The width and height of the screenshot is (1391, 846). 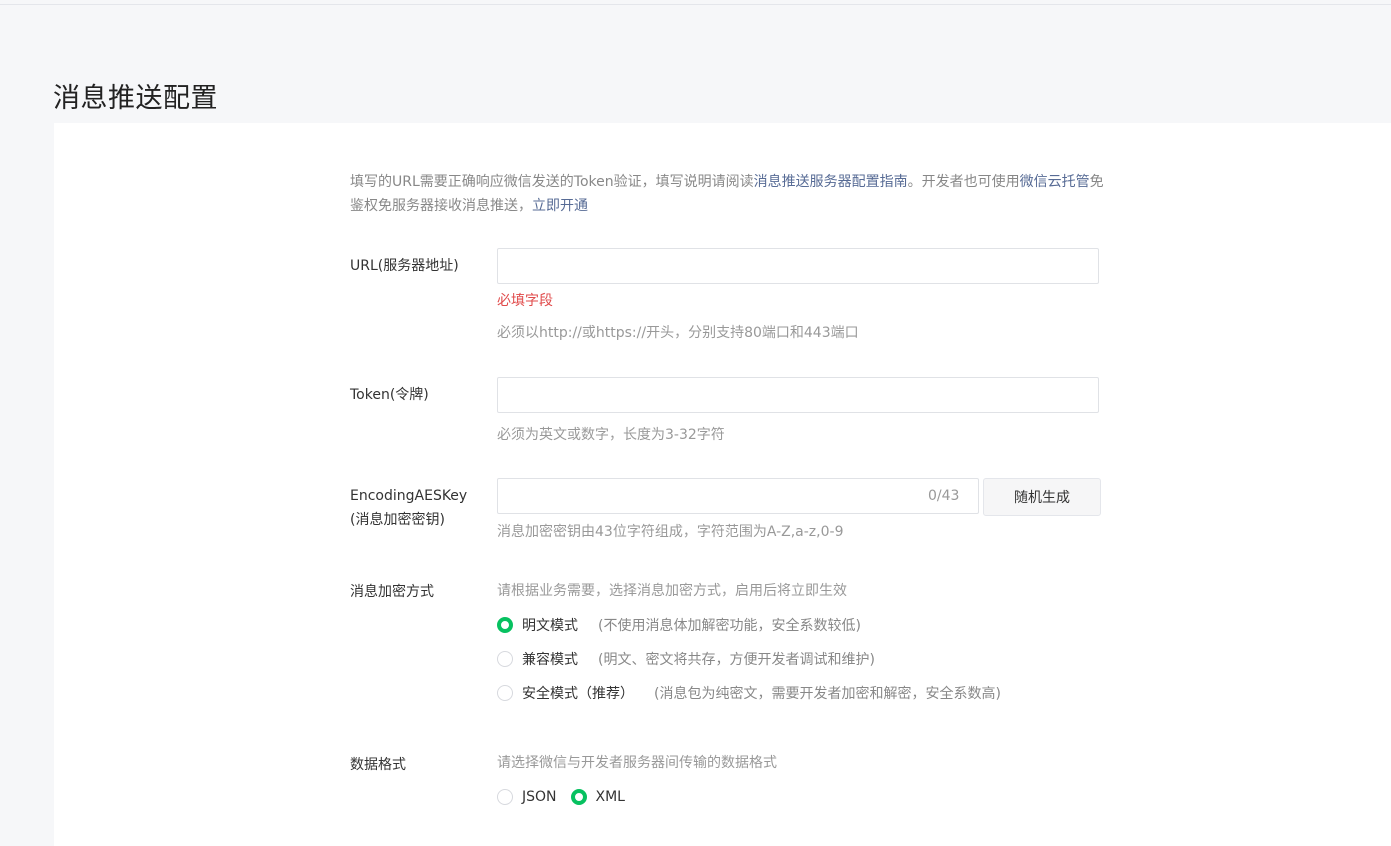 I want to click on aes-key-label-line2: (消息加密密钥), so click(x=397, y=520).